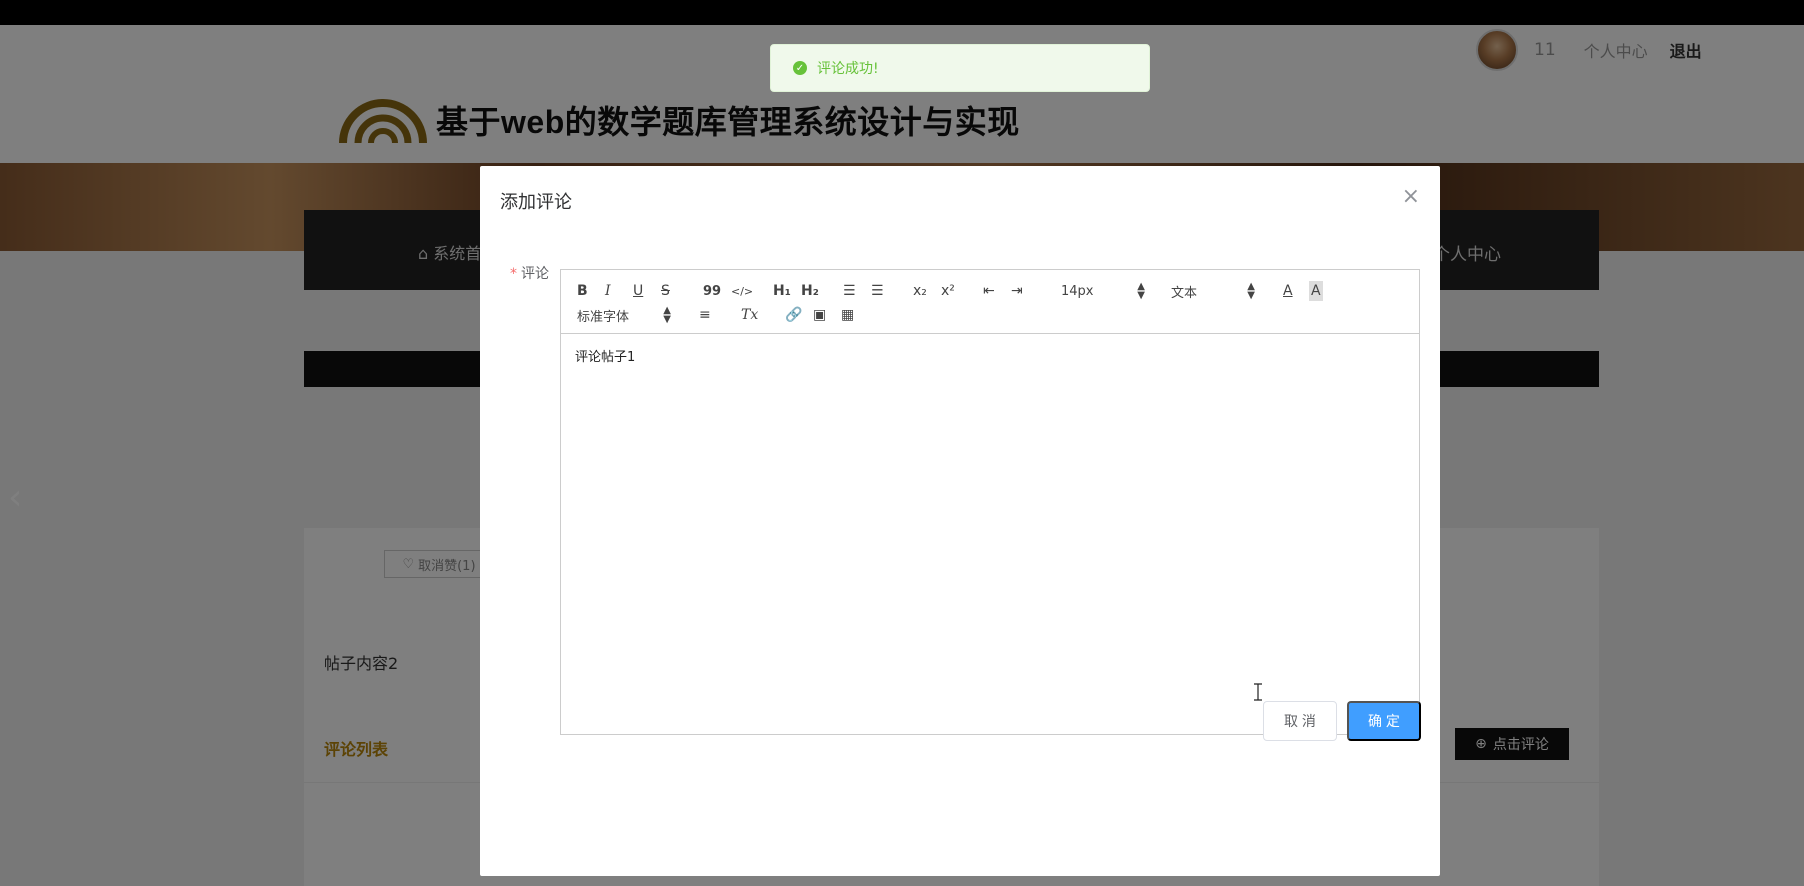 The image size is (1804, 886). I want to click on font-family-value: 标准字体, so click(603, 317).